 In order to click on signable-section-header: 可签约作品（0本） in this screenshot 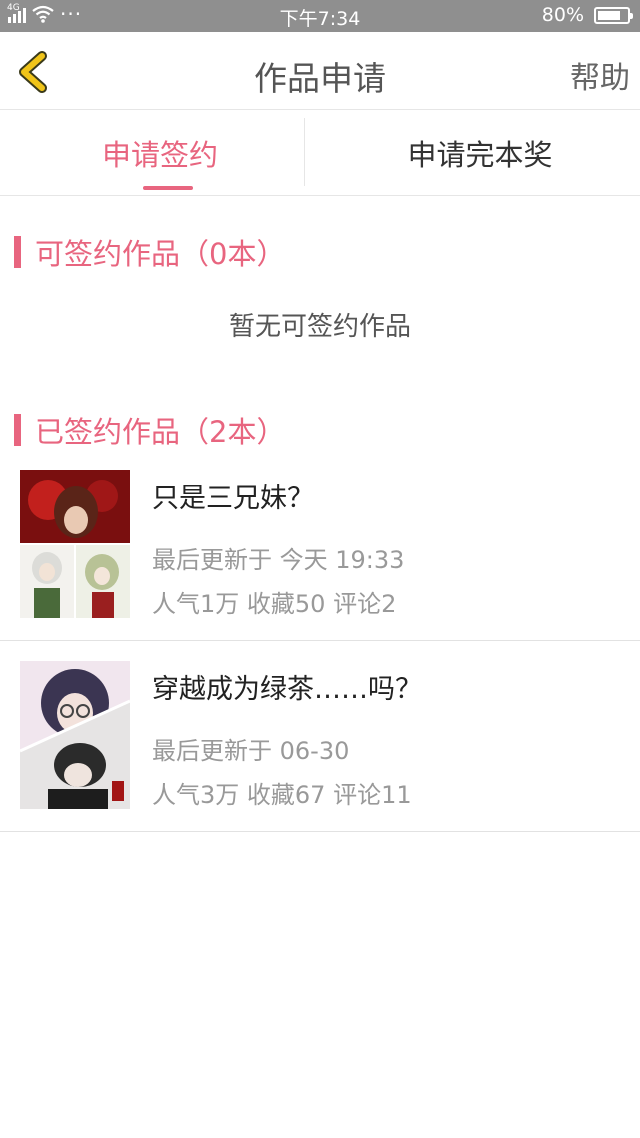, I will do `click(150, 252)`.